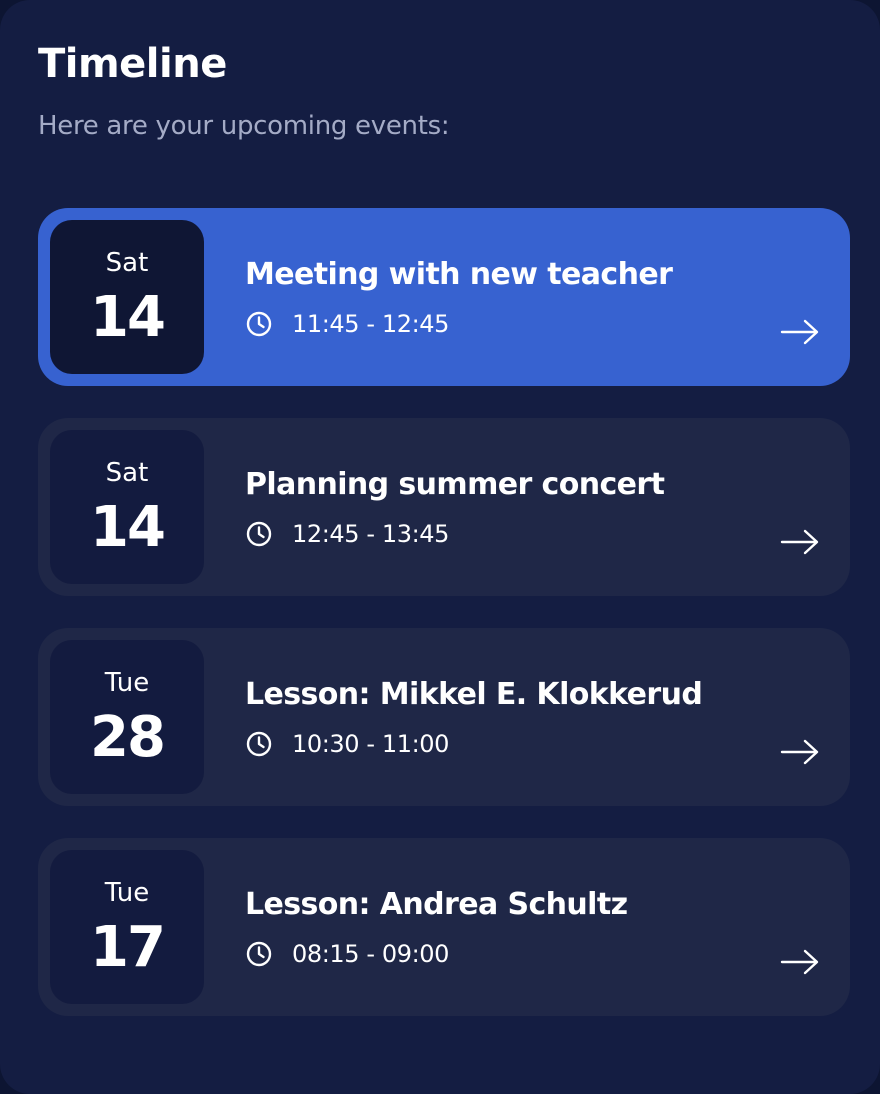  Describe the element at coordinates (244, 126) in the screenshot. I see `page-subtitle: Here are your upcoming events:` at that location.